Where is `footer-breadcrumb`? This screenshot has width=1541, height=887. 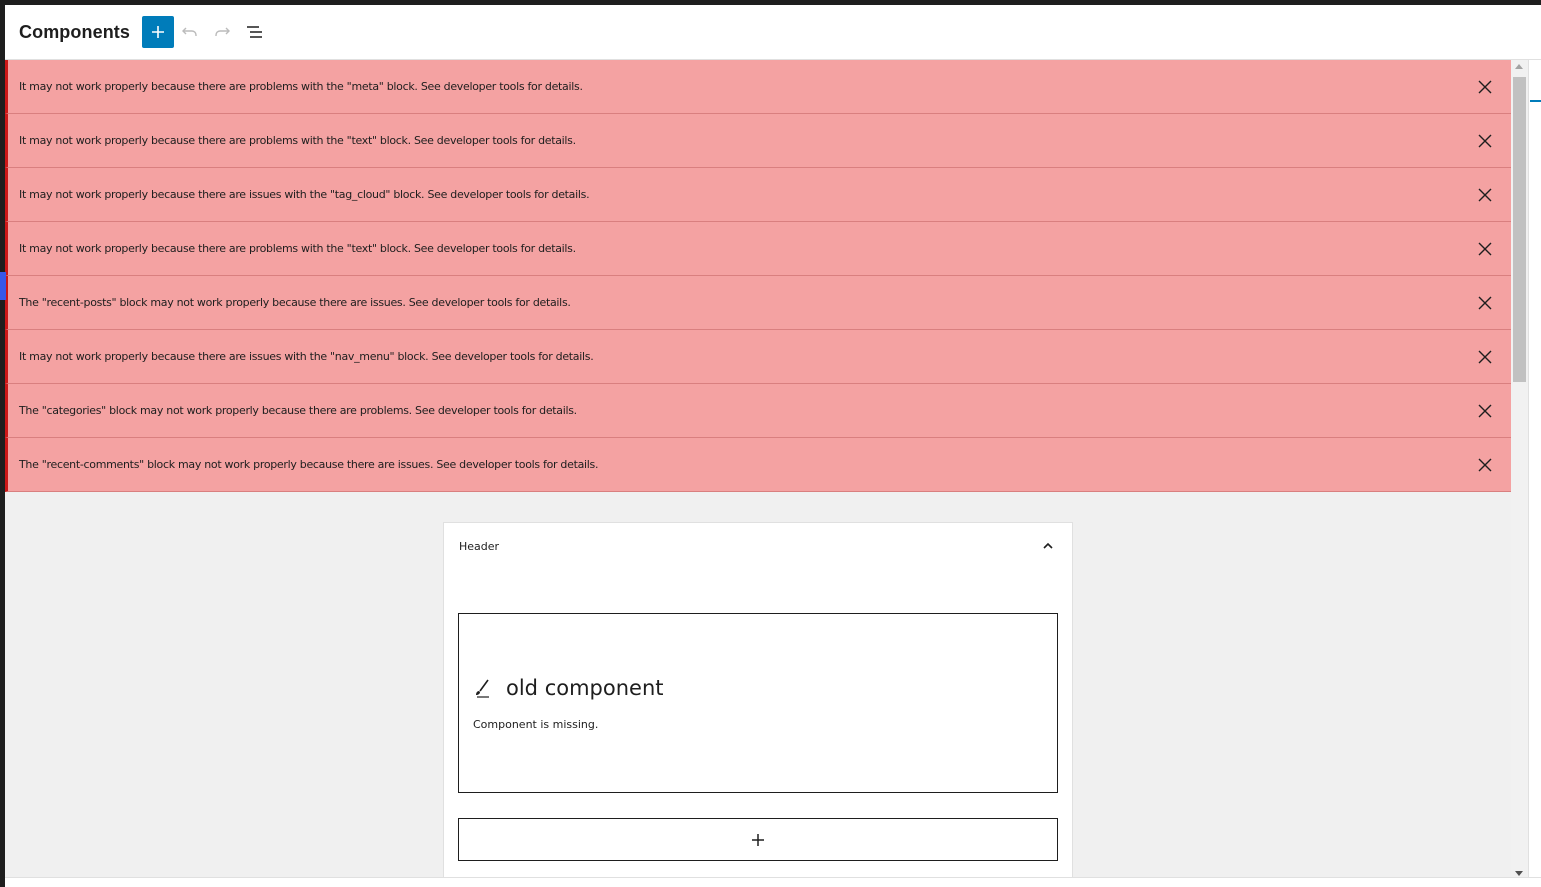 footer-breadcrumb is located at coordinates (773, 882).